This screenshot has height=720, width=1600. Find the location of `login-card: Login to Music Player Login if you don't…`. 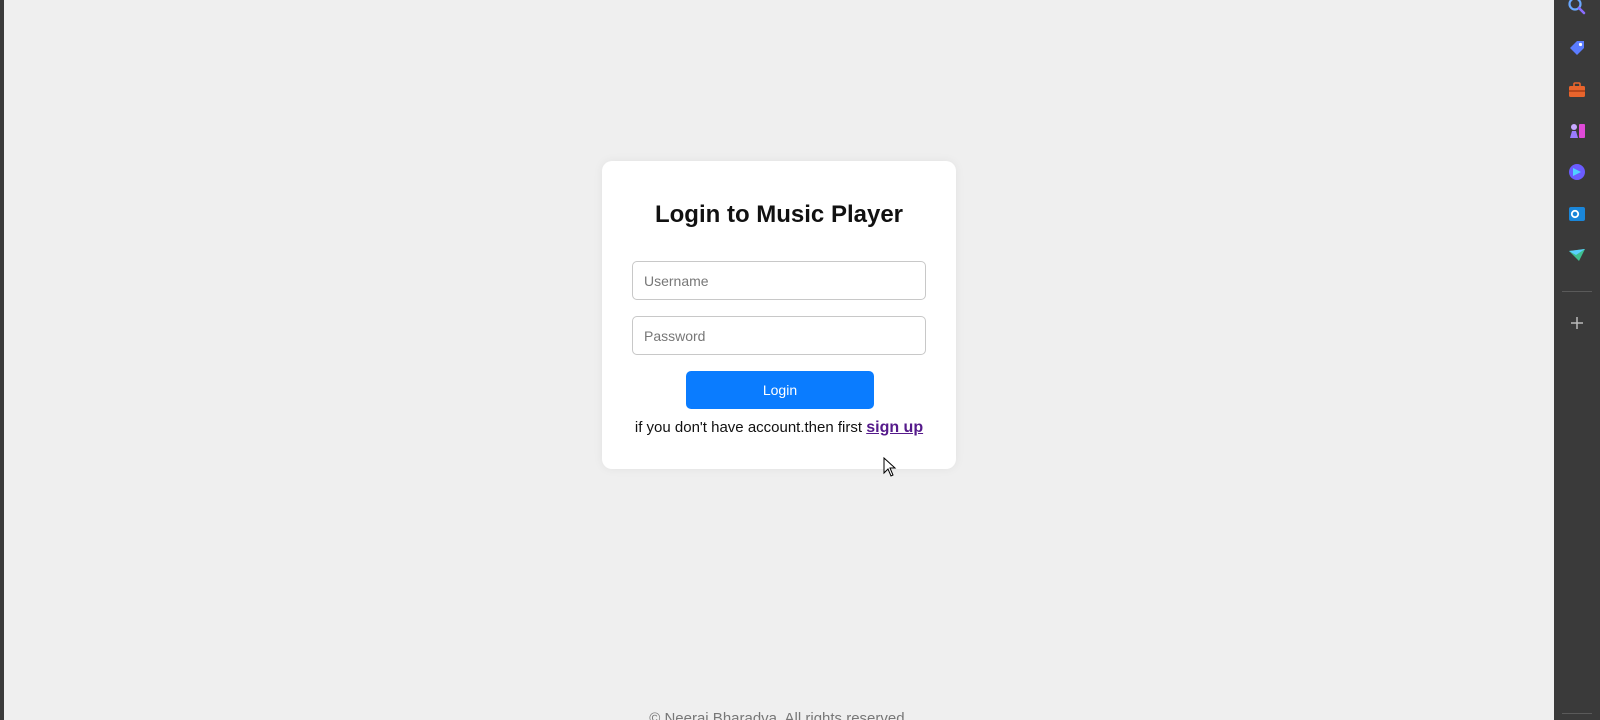

login-card: Login to Music Player Login if you don't… is located at coordinates (779, 315).